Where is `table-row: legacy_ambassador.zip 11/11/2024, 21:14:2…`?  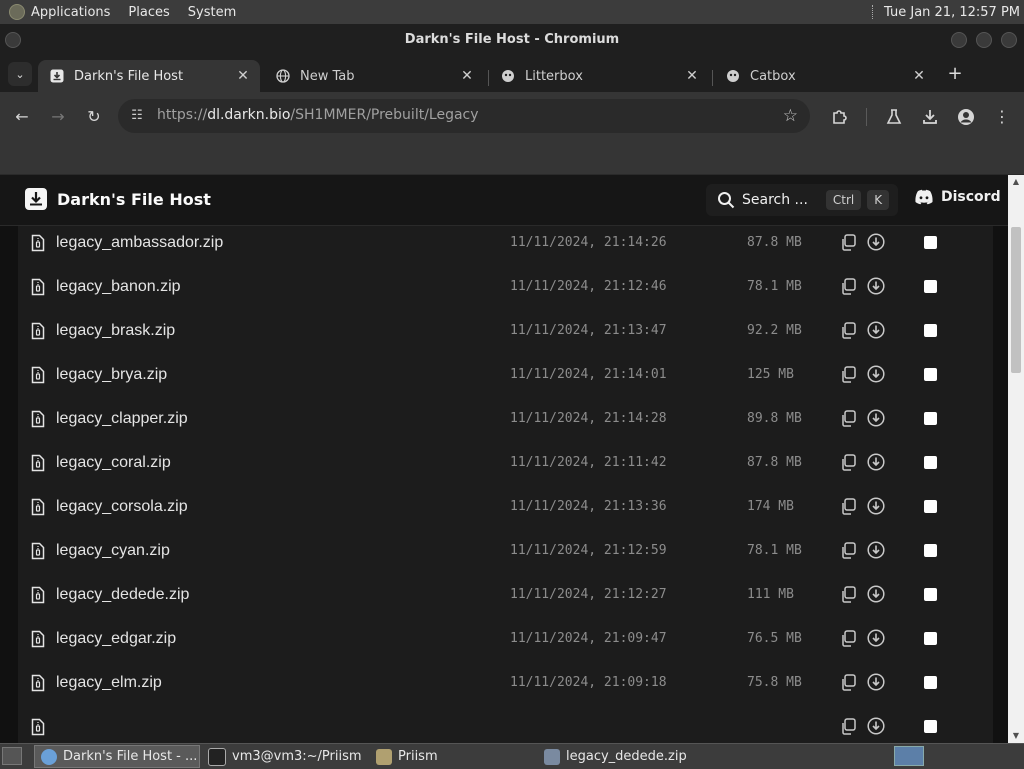 table-row: legacy_ambassador.zip 11/11/2024, 21:14:2… is located at coordinates (505, 245).